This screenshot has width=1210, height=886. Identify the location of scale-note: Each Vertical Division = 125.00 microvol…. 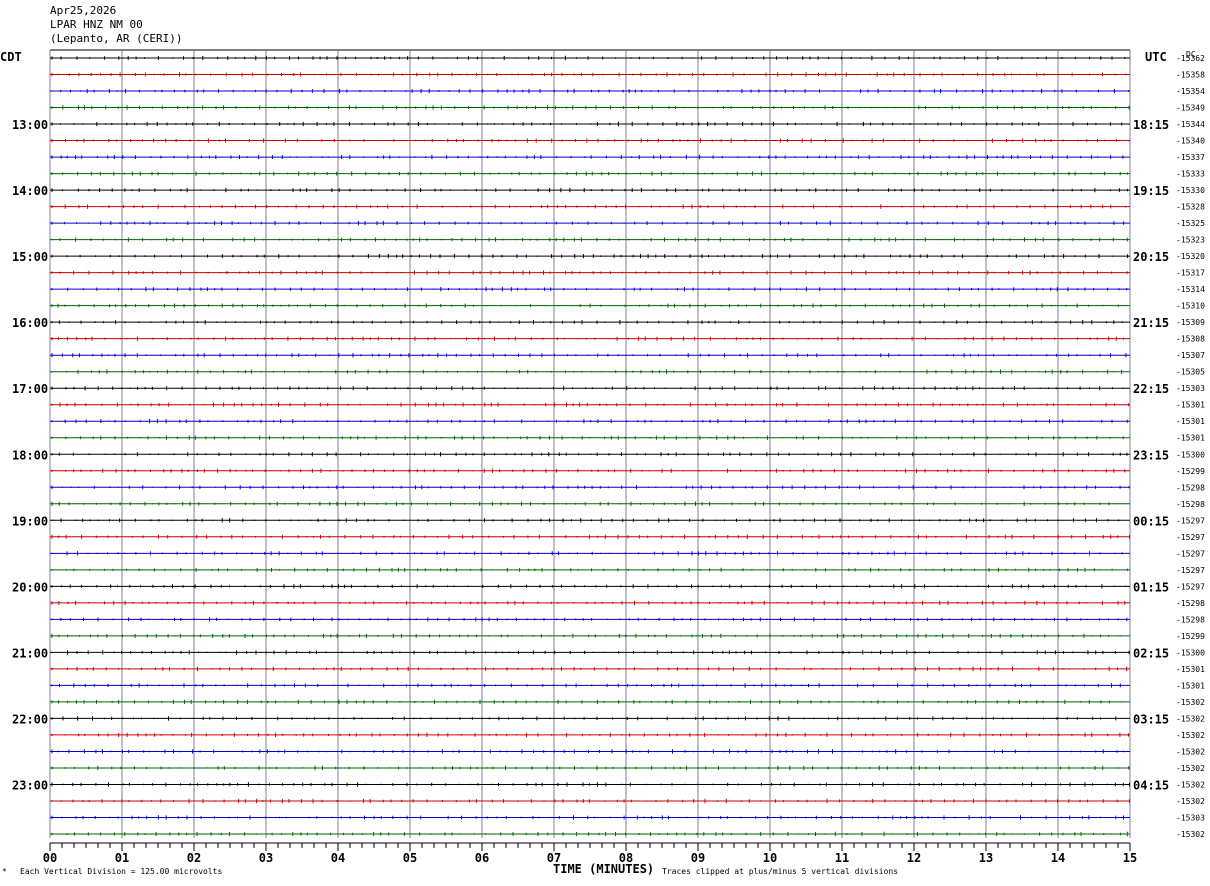
(121, 871).